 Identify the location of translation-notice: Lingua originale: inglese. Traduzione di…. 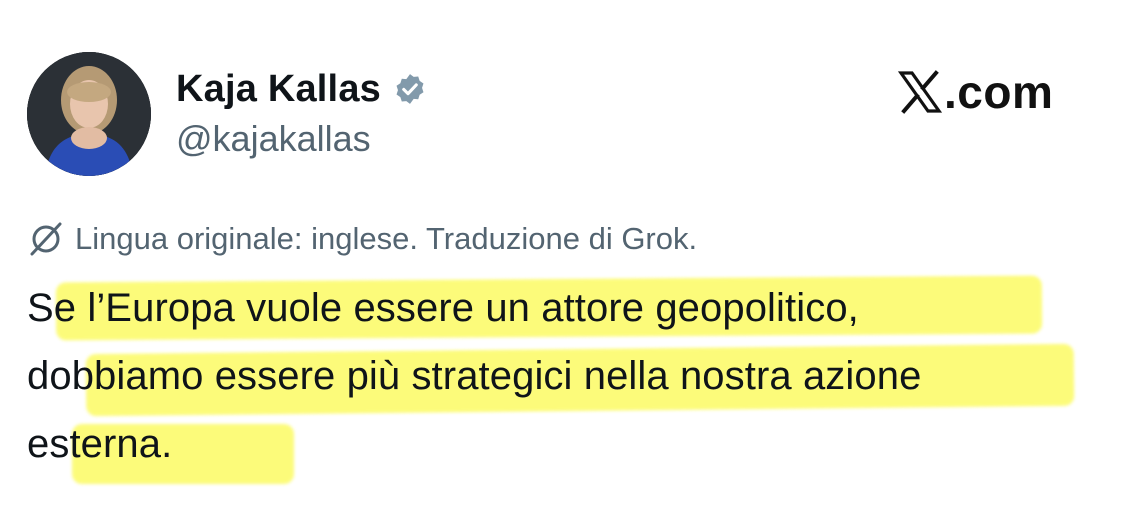
(362, 239).